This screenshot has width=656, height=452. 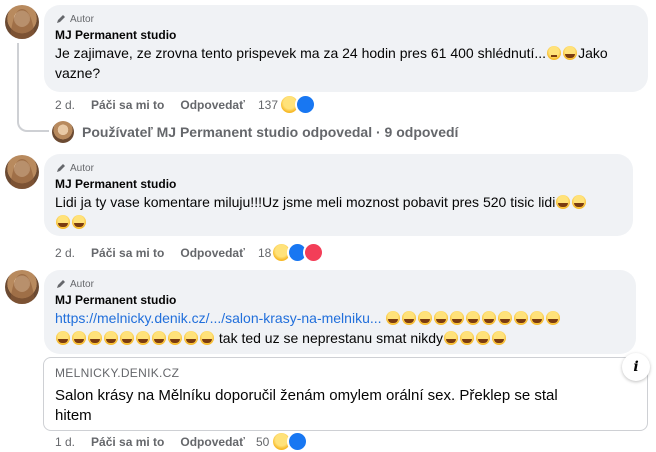 I want to click on info-icon: i, so click(x=636, y=367).